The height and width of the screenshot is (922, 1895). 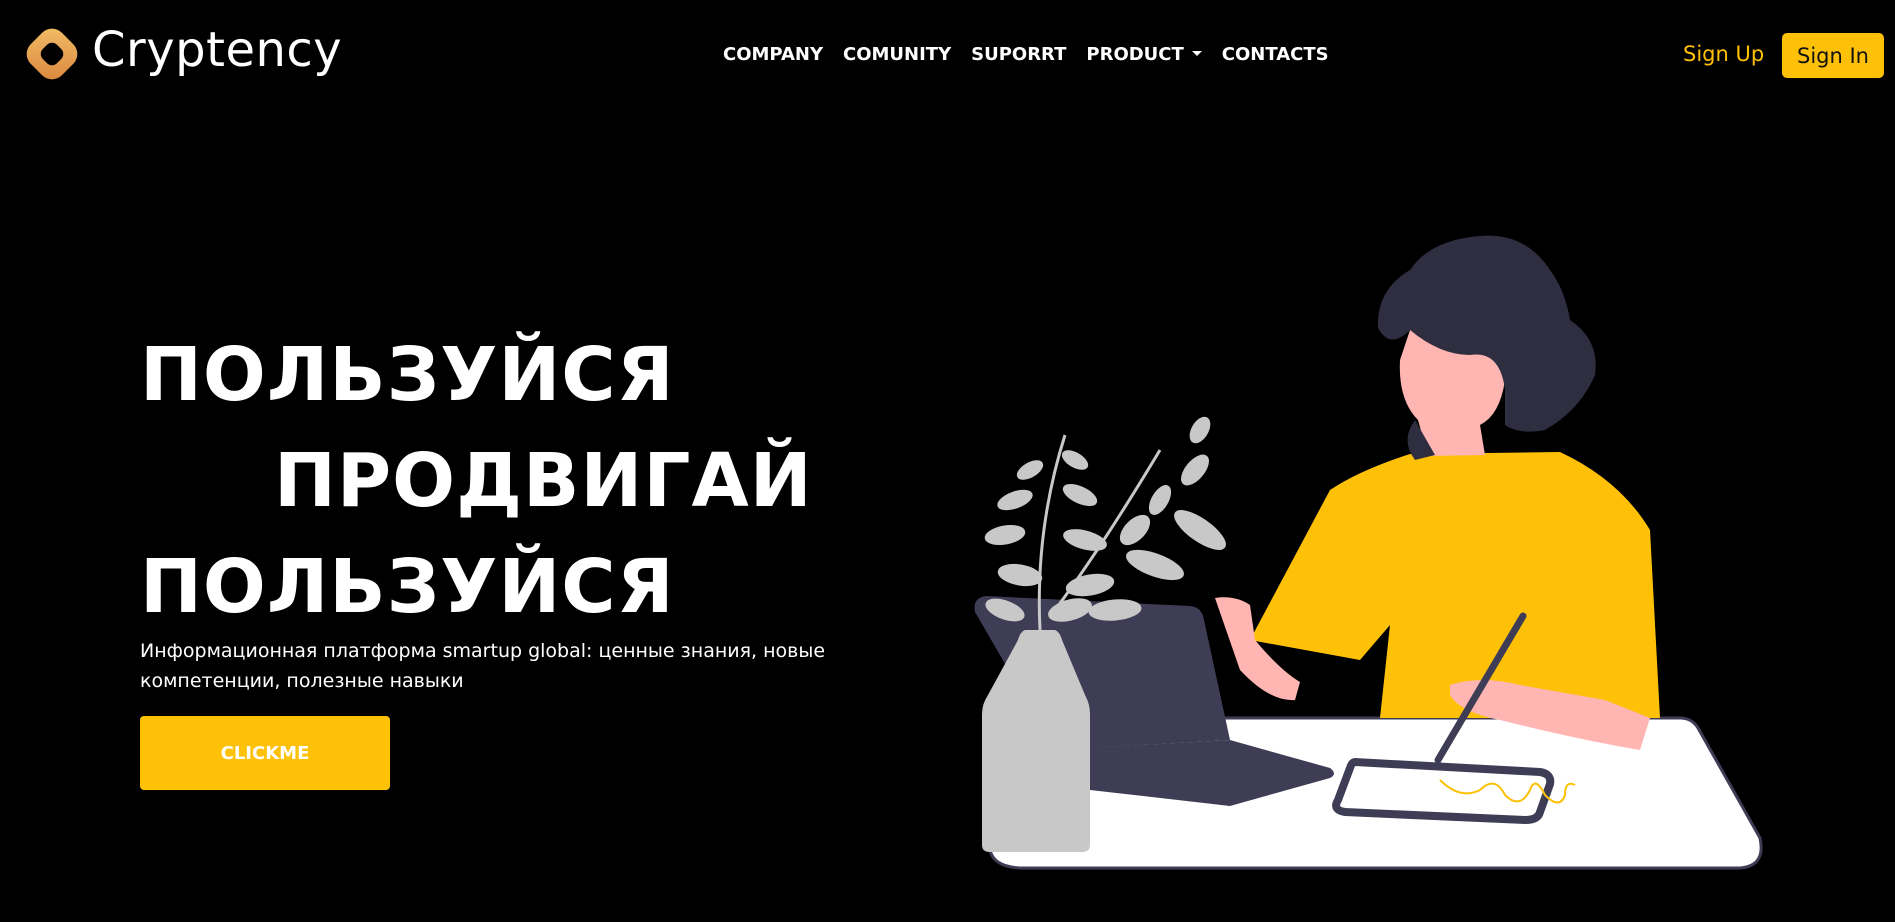 I want to click on nav-item-label: PRODUCT, so click(x=1135, y=54).